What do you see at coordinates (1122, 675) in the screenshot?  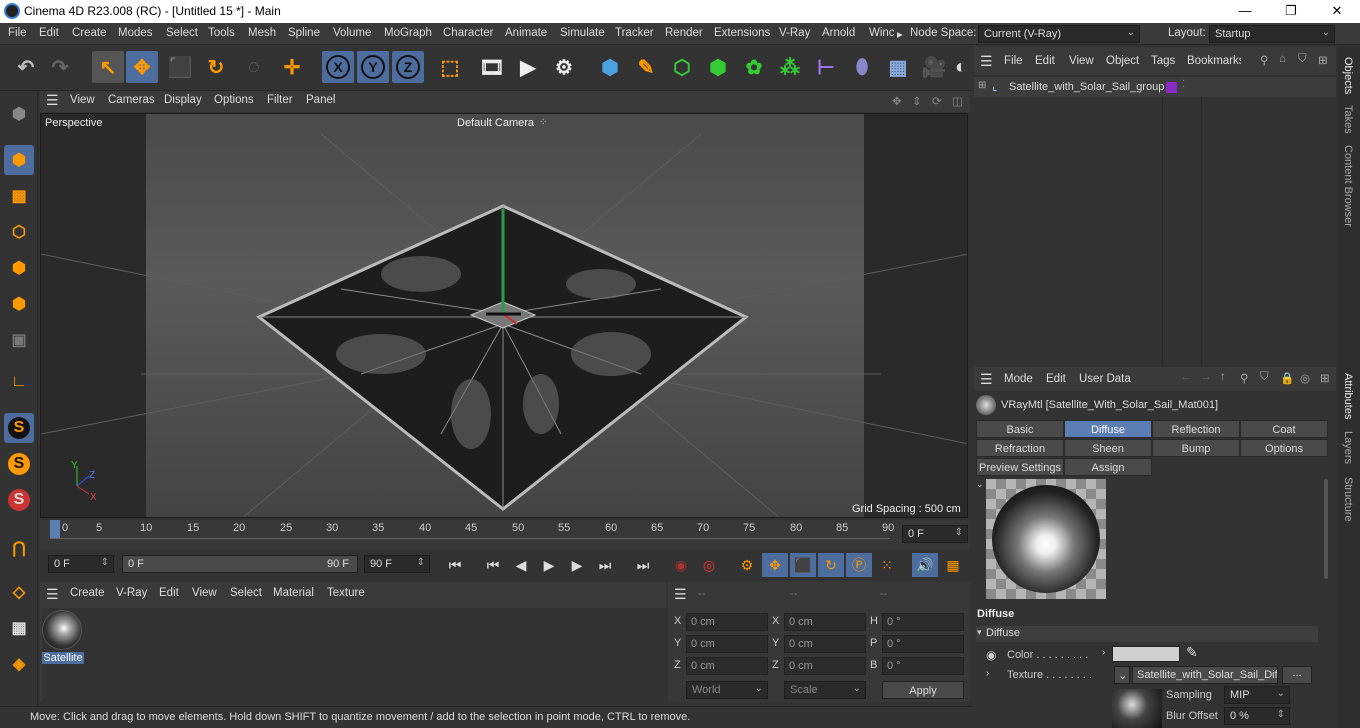 I see `texture-dropdown-button: ⌄` at bounding box center [1122, 675].